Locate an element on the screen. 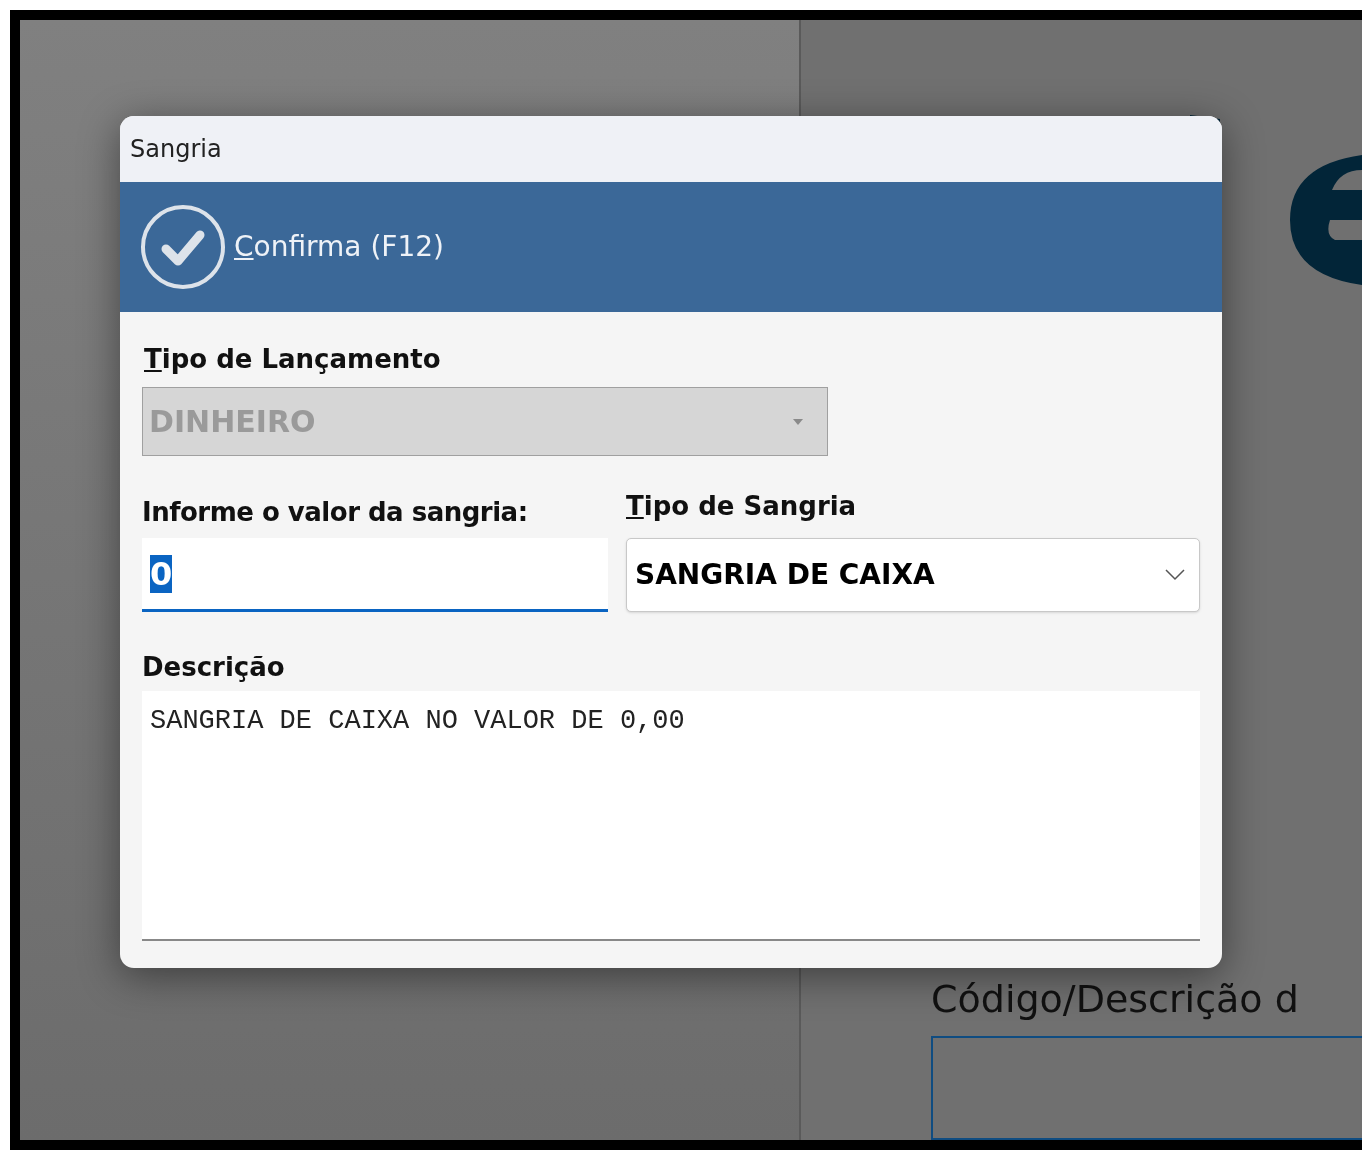 The height and width of the screenshot is (1156, 1362). chevron-down-icon is located at coordinates (1175, 575).